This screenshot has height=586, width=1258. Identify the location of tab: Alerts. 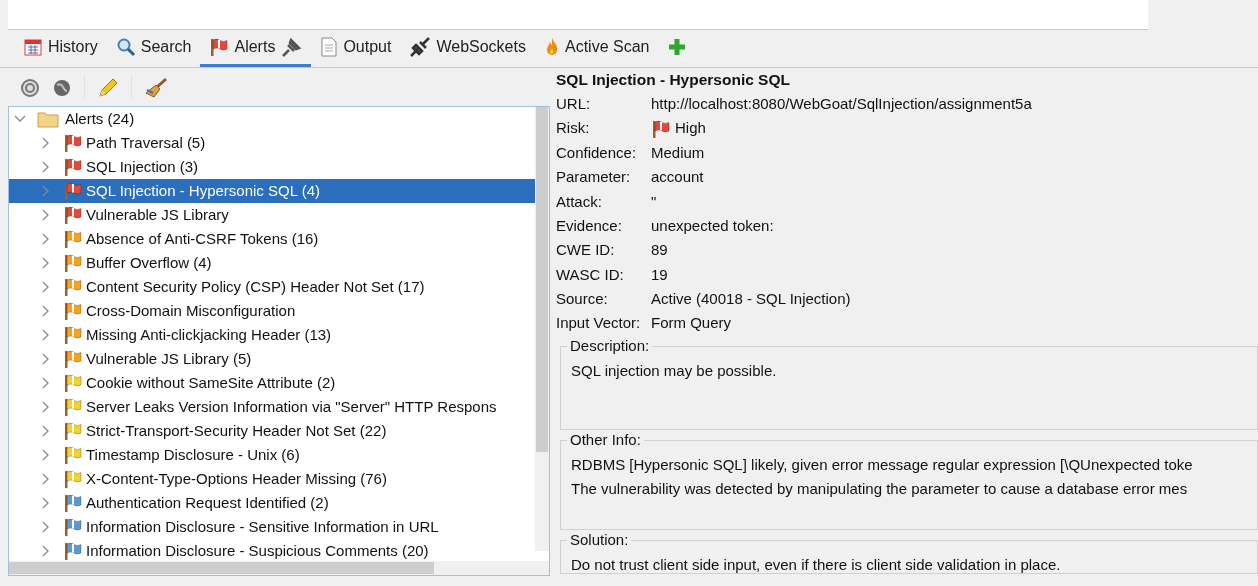
(256, 48).